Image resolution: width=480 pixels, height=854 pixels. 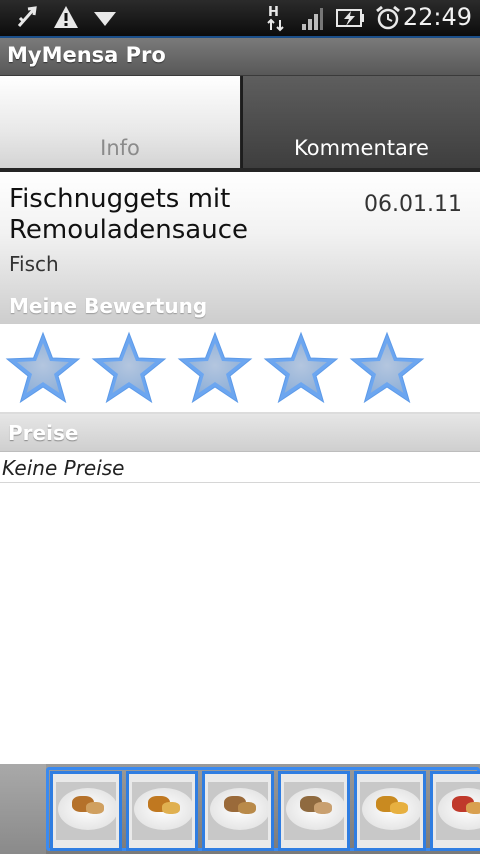 I want to click on meal-name: Fischnuggets mit Remouladensauce, so click(x=128, y=214).